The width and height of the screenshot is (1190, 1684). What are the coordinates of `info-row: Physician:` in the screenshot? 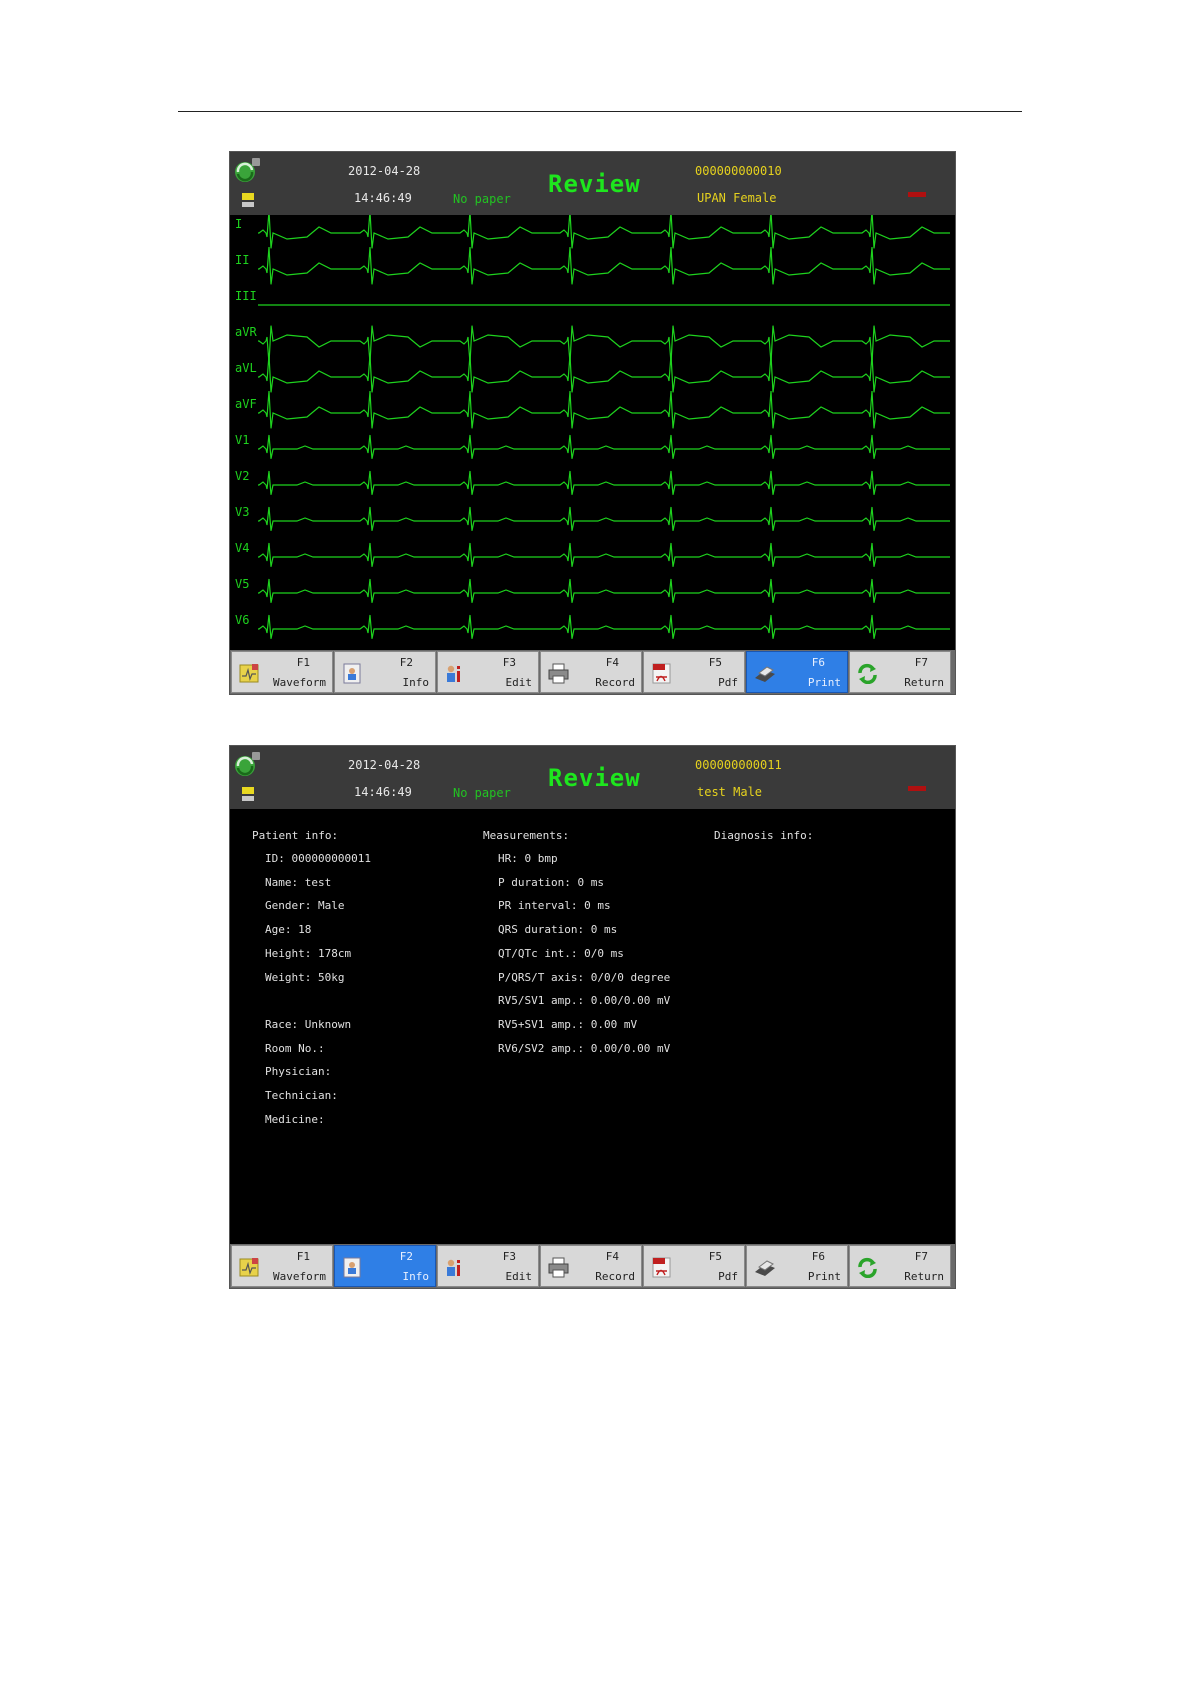 It's located at (298, 1072).